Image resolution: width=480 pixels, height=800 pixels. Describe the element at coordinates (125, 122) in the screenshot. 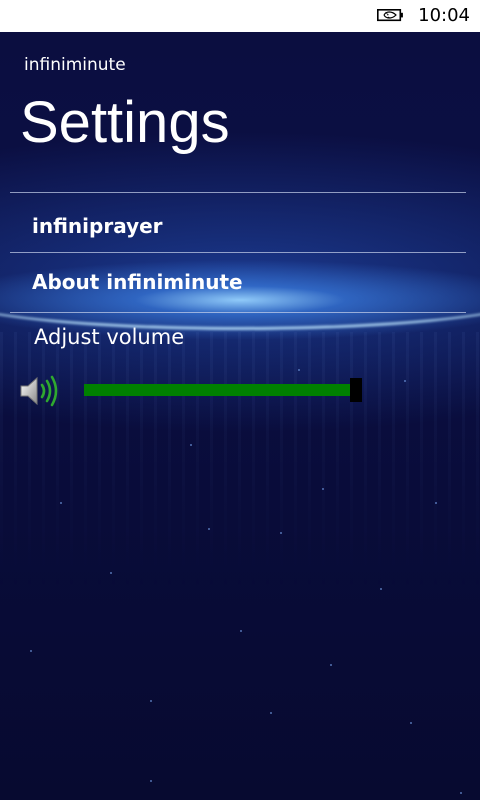

I see `page-title: Settings` at that location.